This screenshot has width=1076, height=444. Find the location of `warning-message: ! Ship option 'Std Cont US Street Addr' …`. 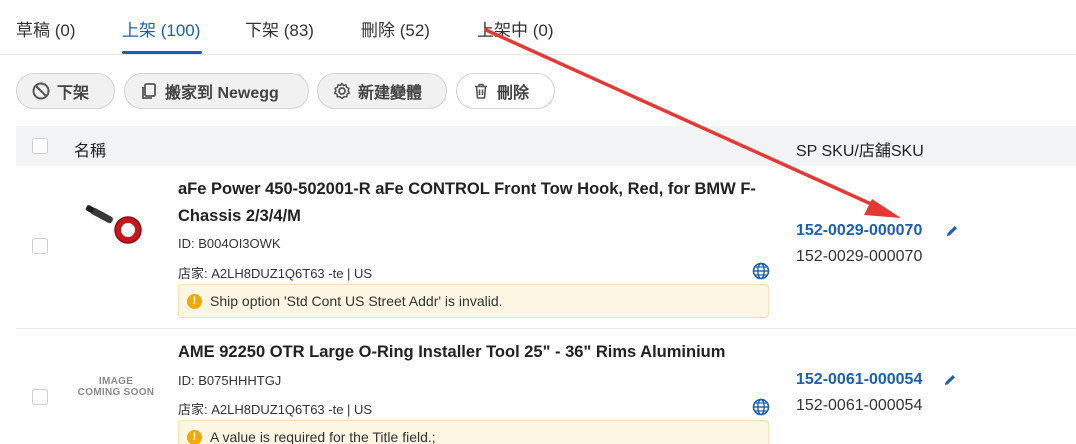

warning-message: ! Ship option 'Std Cont US Street Addr' … is located at coordinates (473, 301).